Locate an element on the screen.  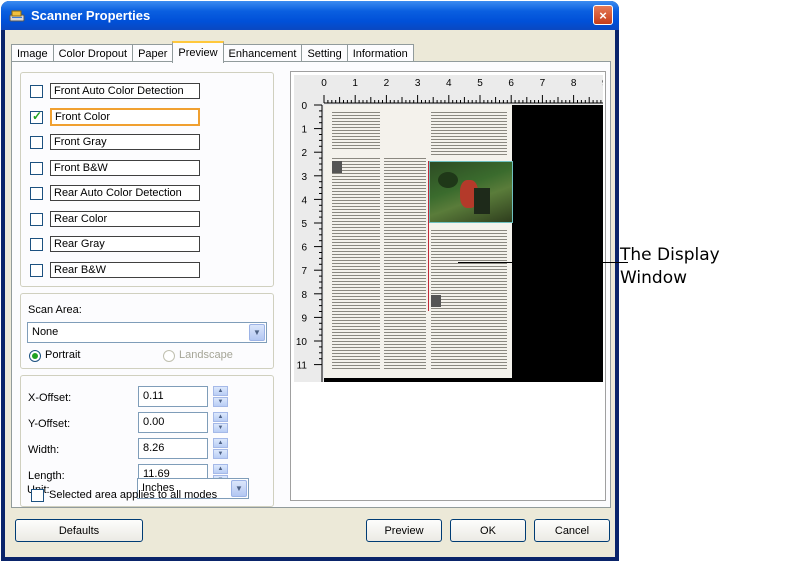
landscape-radio is located at coordinates (169, 356).